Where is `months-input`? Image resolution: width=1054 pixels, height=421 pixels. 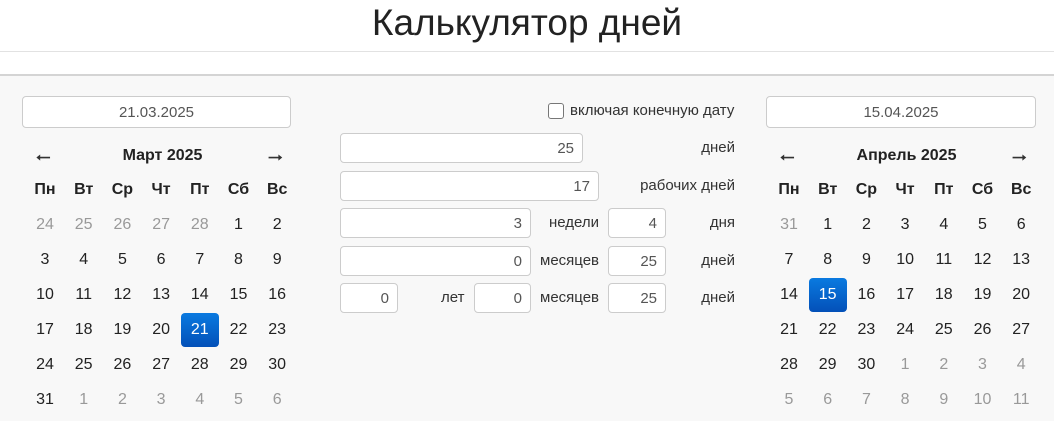 months-input is located at coordinates (435, 261).